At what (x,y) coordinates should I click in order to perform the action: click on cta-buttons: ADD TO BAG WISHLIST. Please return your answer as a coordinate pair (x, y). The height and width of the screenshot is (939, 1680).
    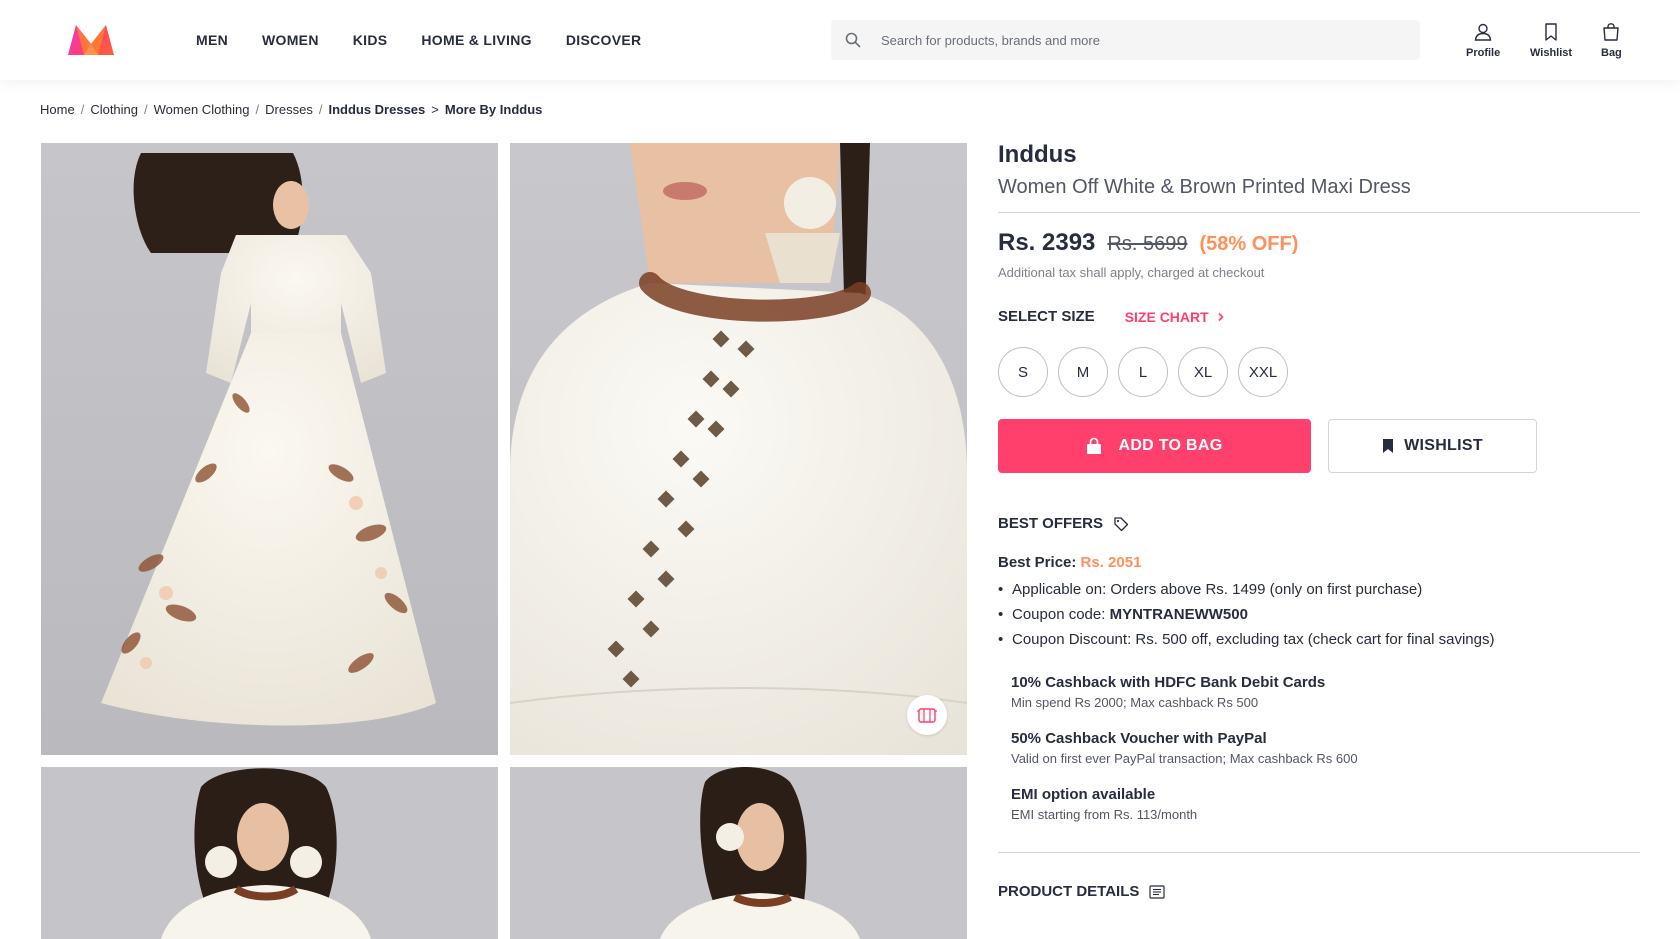
    Looking at the image, I should click on (1319, 446).